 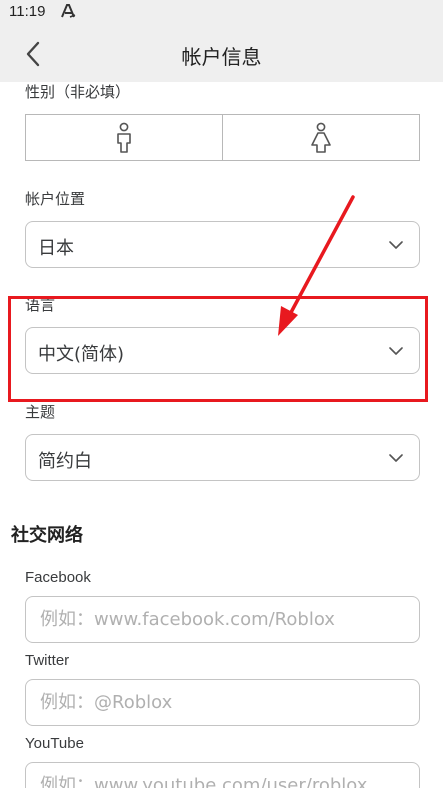 I want to click on language-select: 中文(简体), so click(x=222, y=350).